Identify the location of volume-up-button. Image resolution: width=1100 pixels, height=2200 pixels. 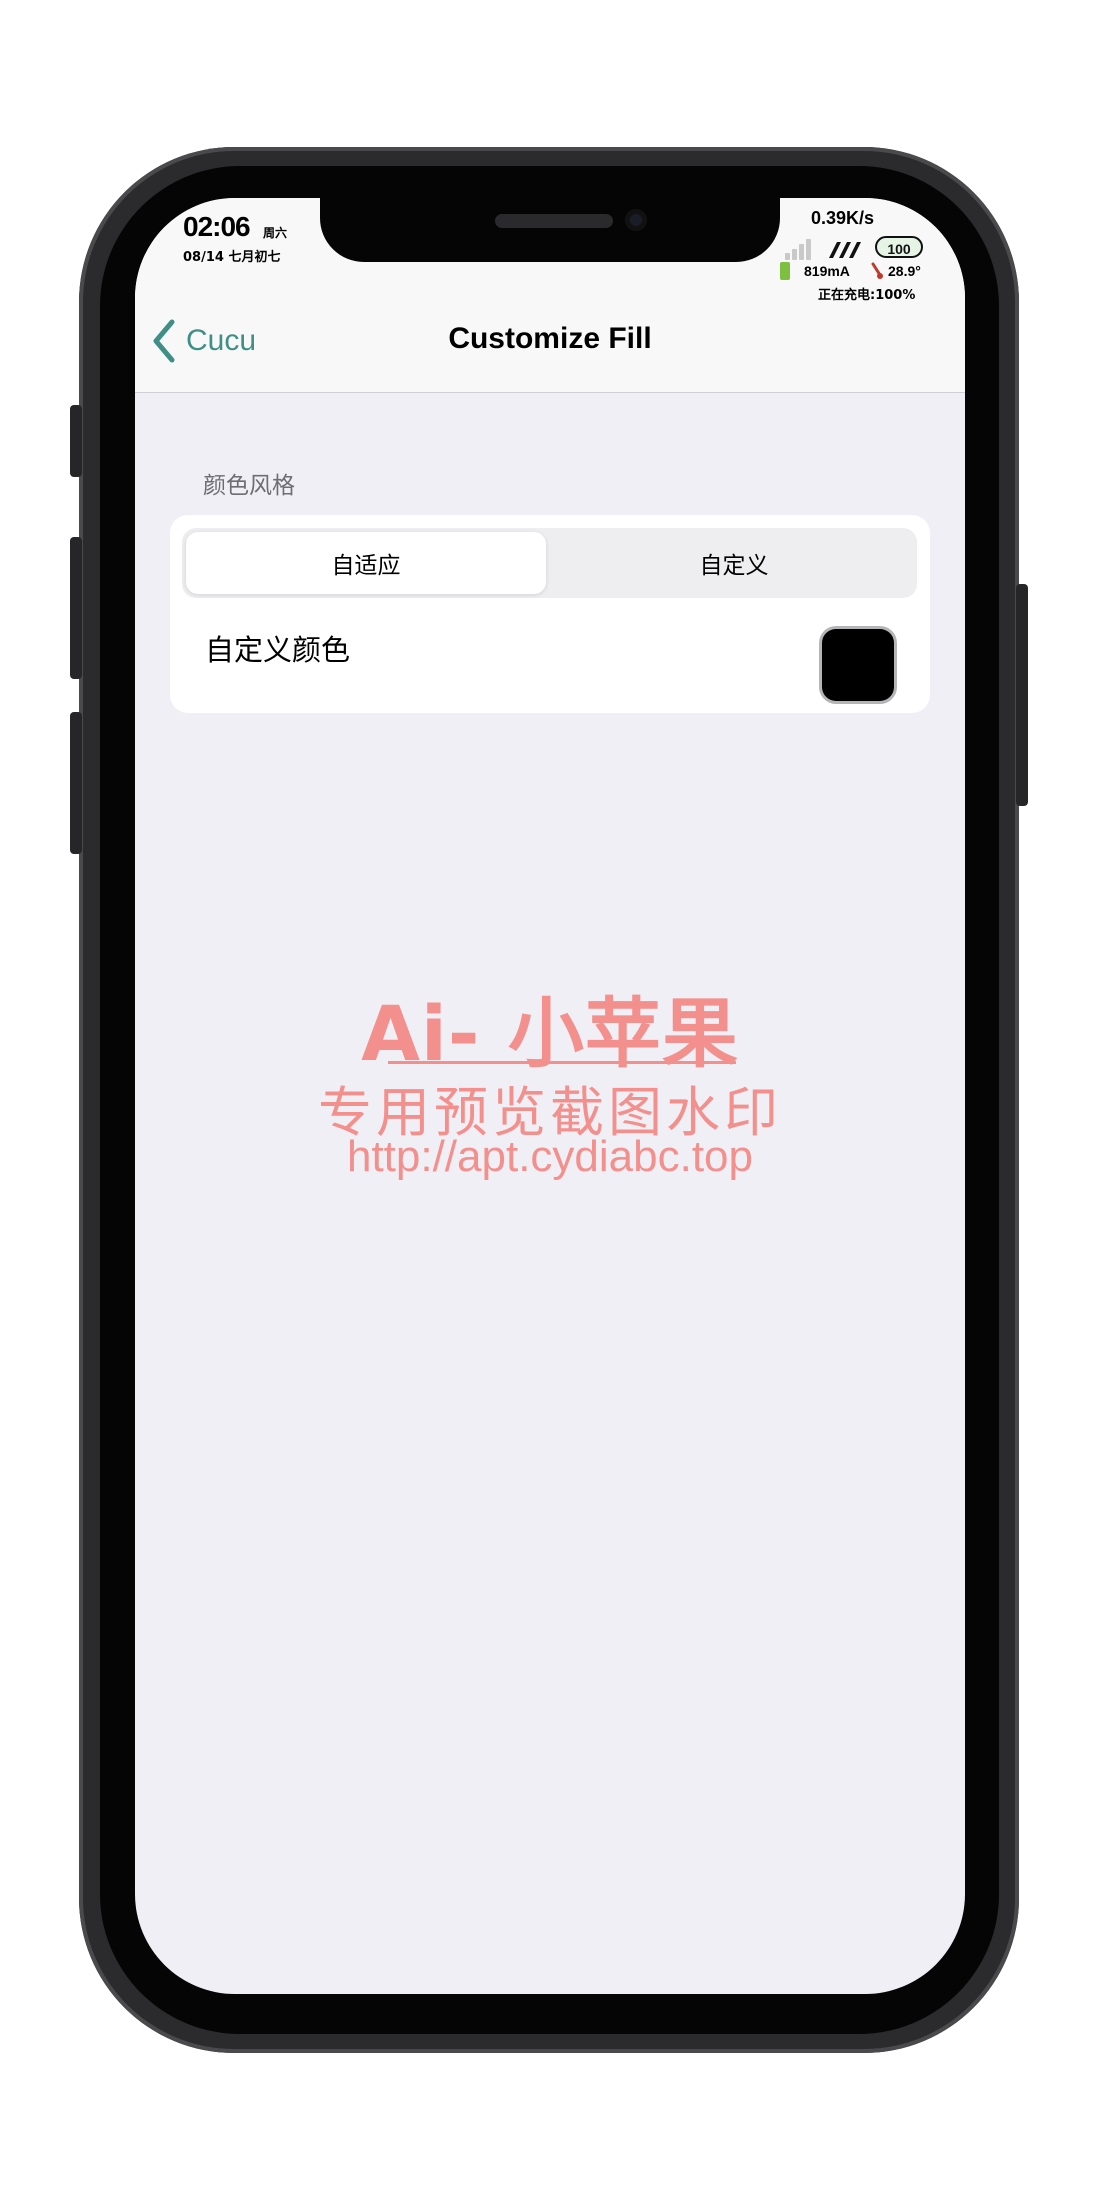
(76, 608).